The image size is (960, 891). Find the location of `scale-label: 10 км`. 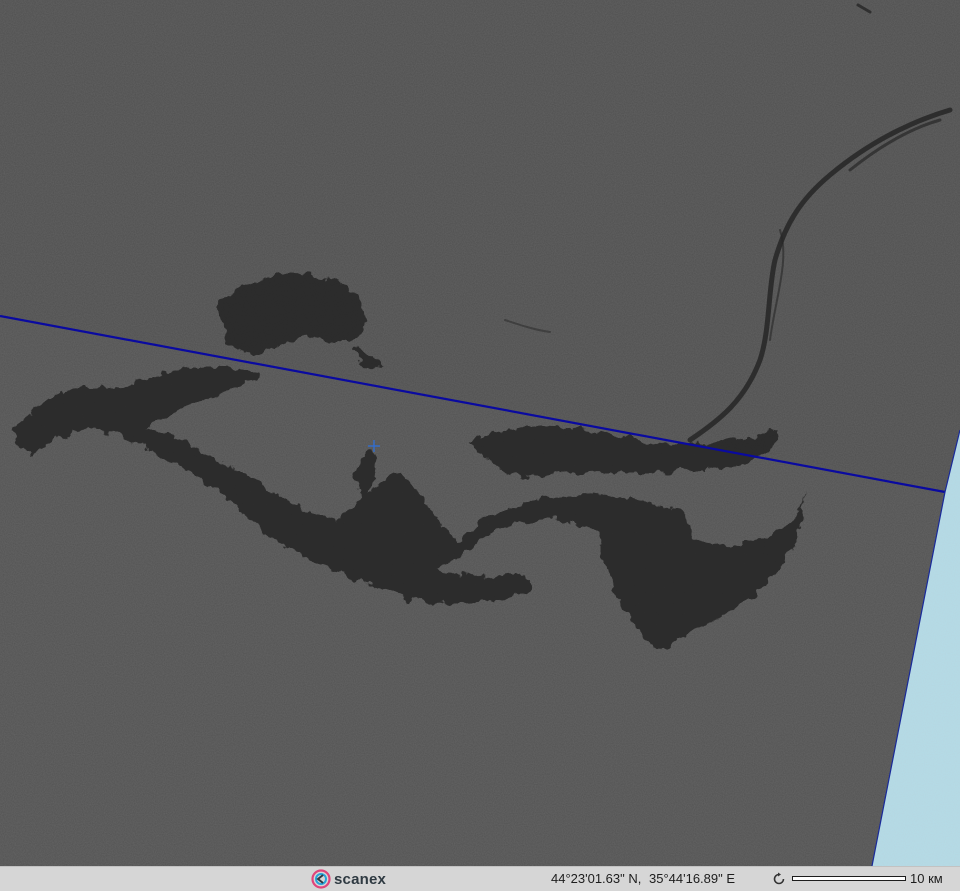

scale-label: 10 км is located at coordinates (926, 878).